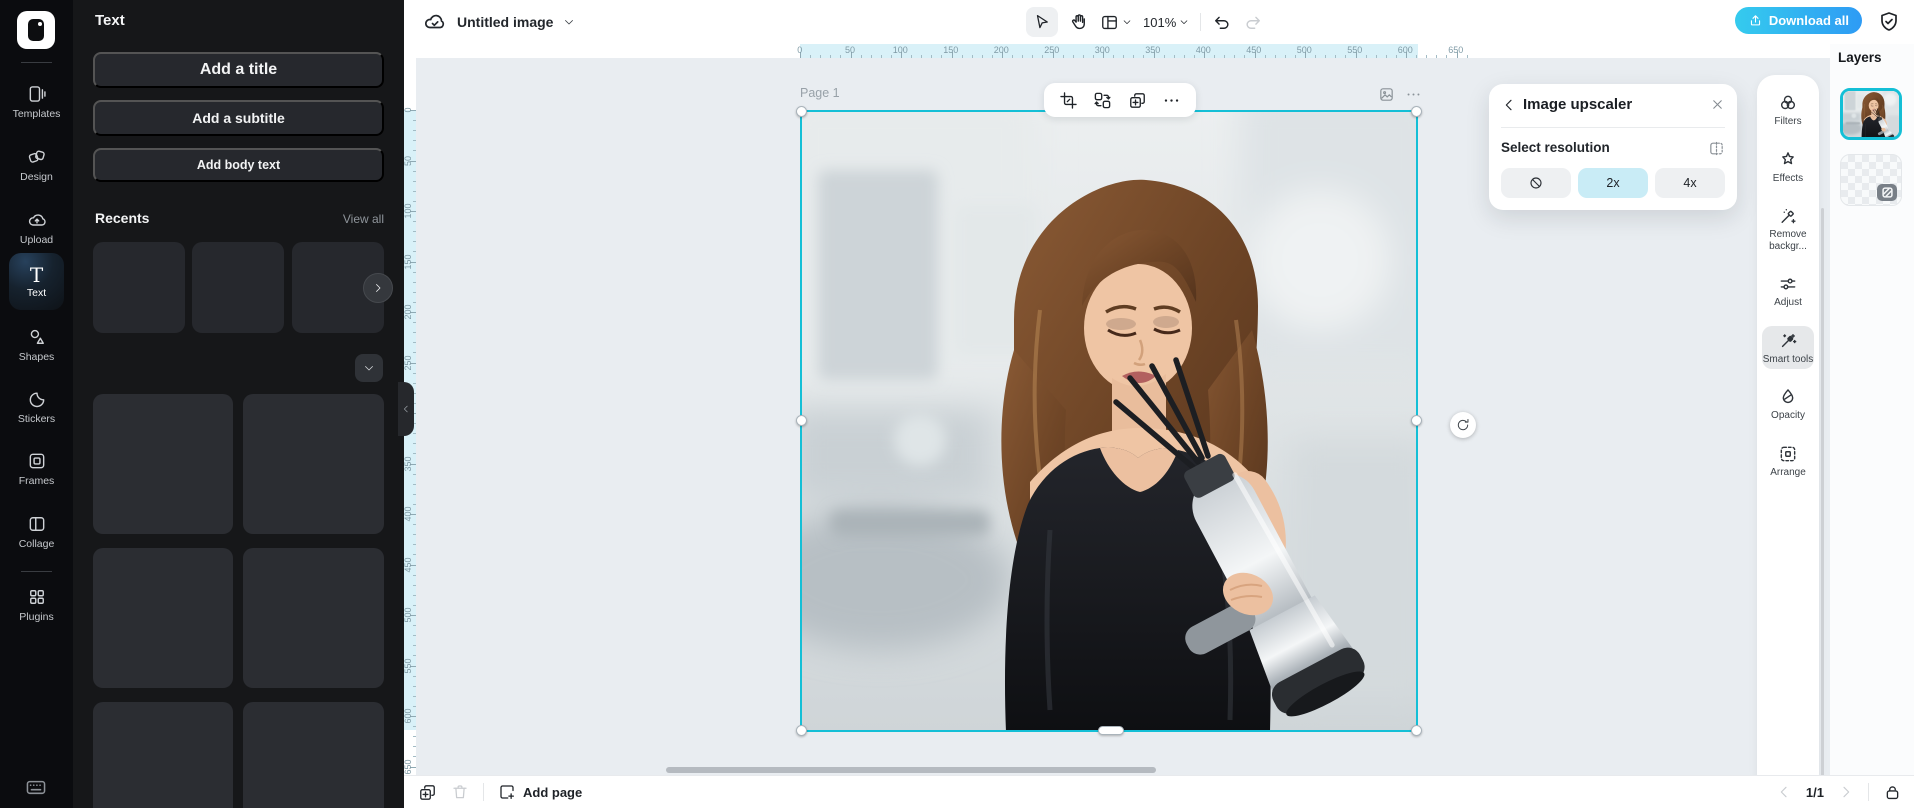 The width and height of the screenshot is (1914, 808). What do you see at coordinates (36, 292) in the screenshot?
I see `sidebar-item-label: Text` at bounding box center [36, 292].